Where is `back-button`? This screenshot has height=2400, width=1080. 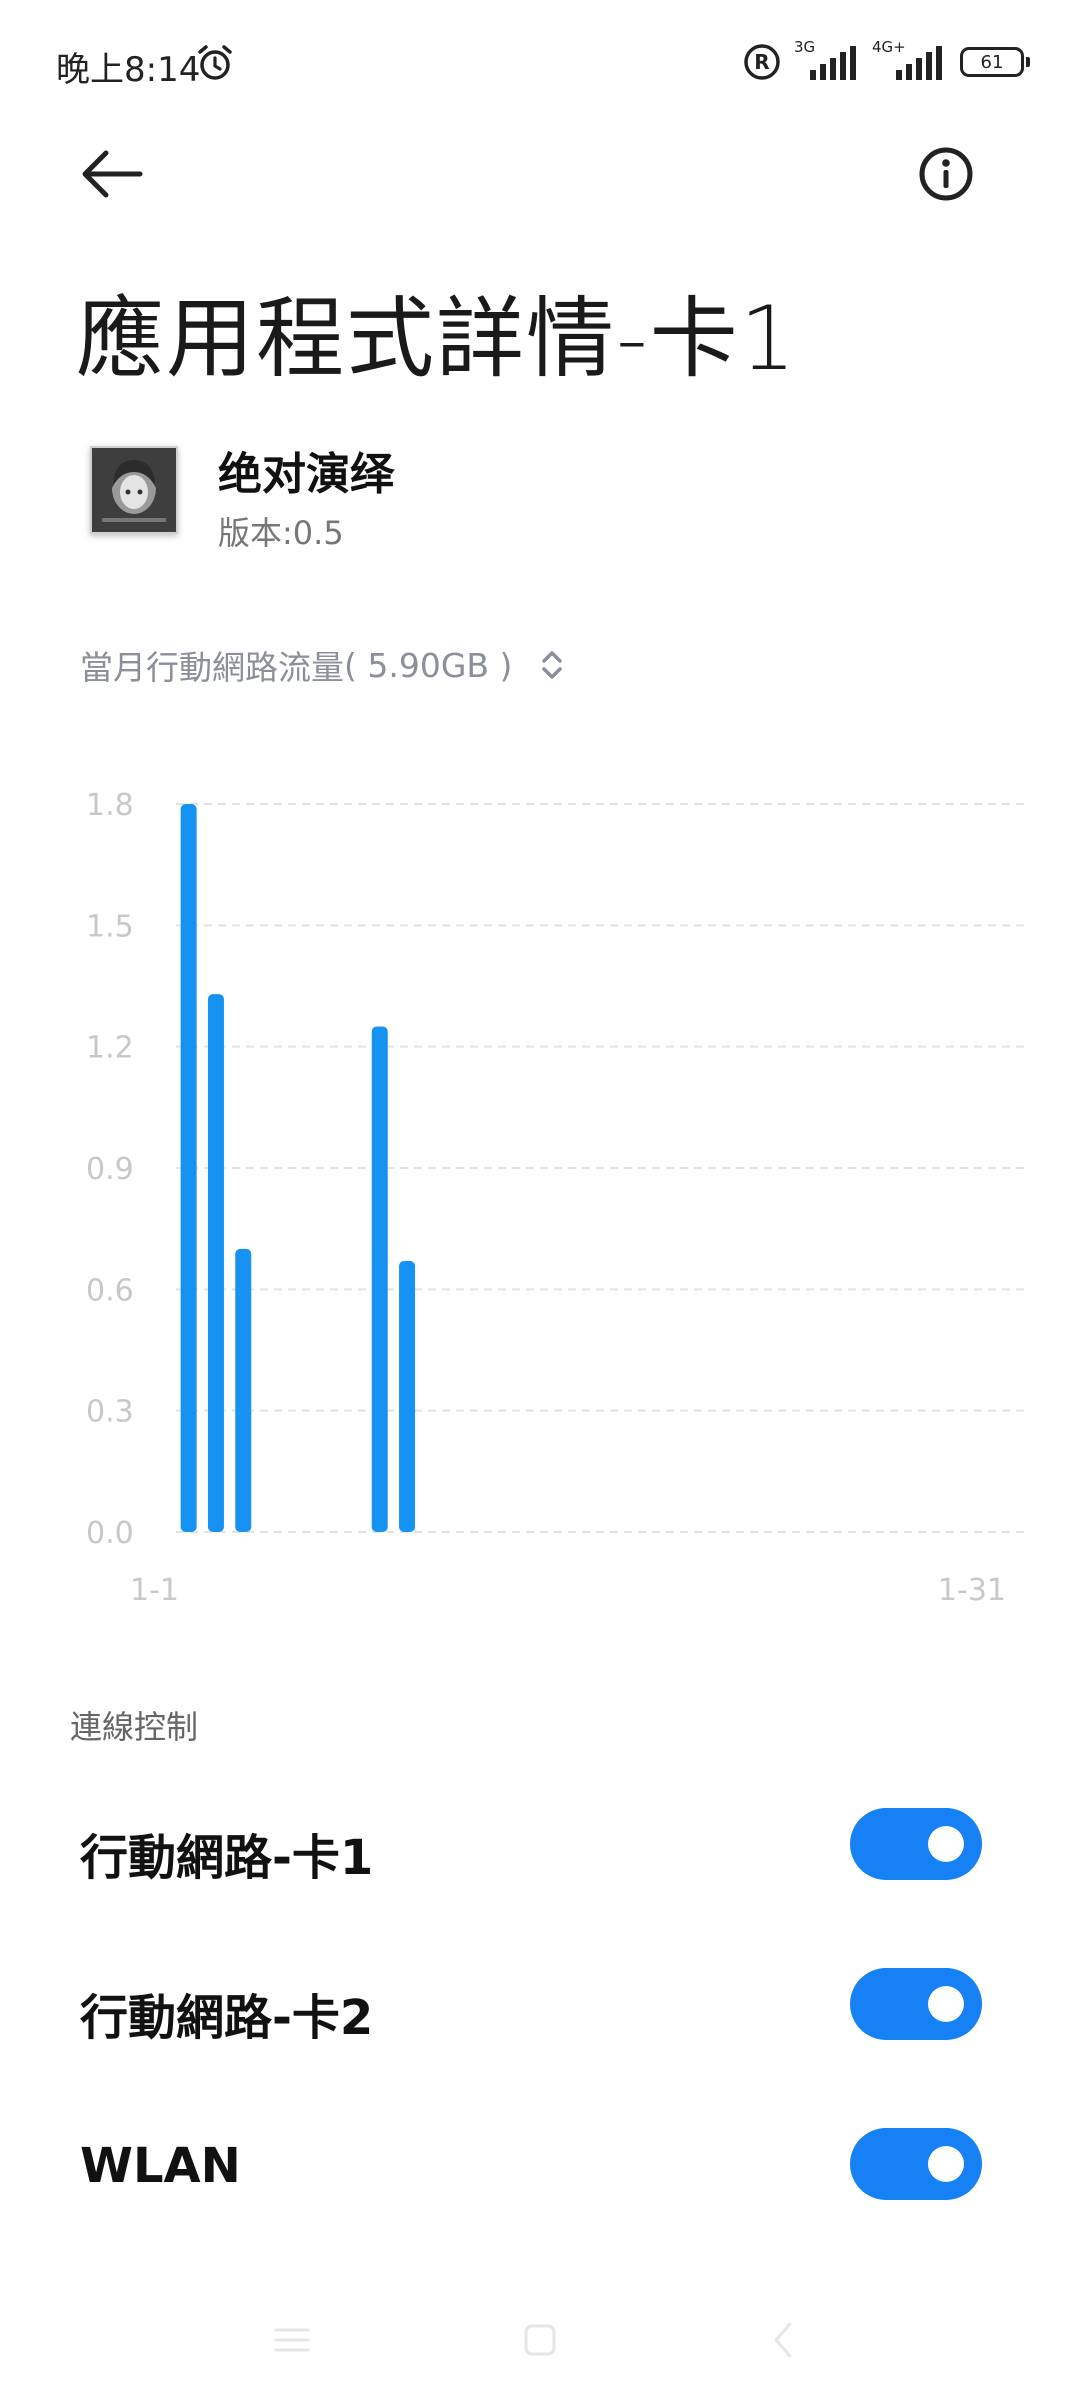 back-button is located at coordinates (112, 176).